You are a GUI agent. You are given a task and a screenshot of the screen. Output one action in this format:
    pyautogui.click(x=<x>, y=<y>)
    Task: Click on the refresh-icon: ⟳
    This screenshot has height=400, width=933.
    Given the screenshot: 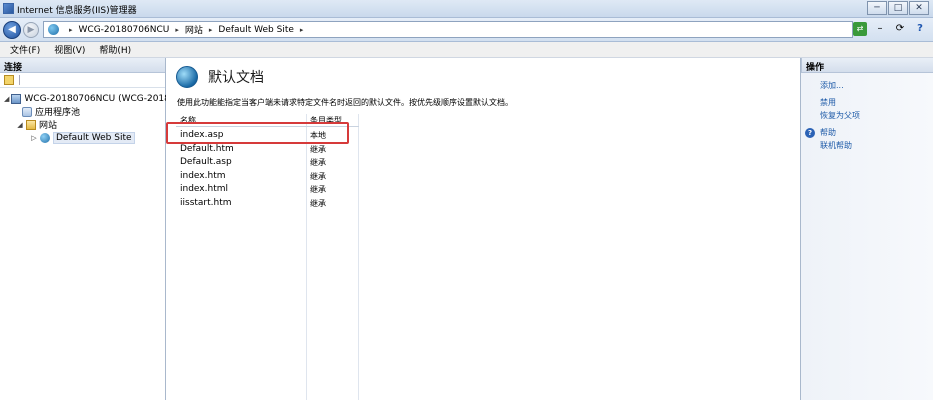 What is the action you would take?
    pyautogui.click(x=900, y=29)
    